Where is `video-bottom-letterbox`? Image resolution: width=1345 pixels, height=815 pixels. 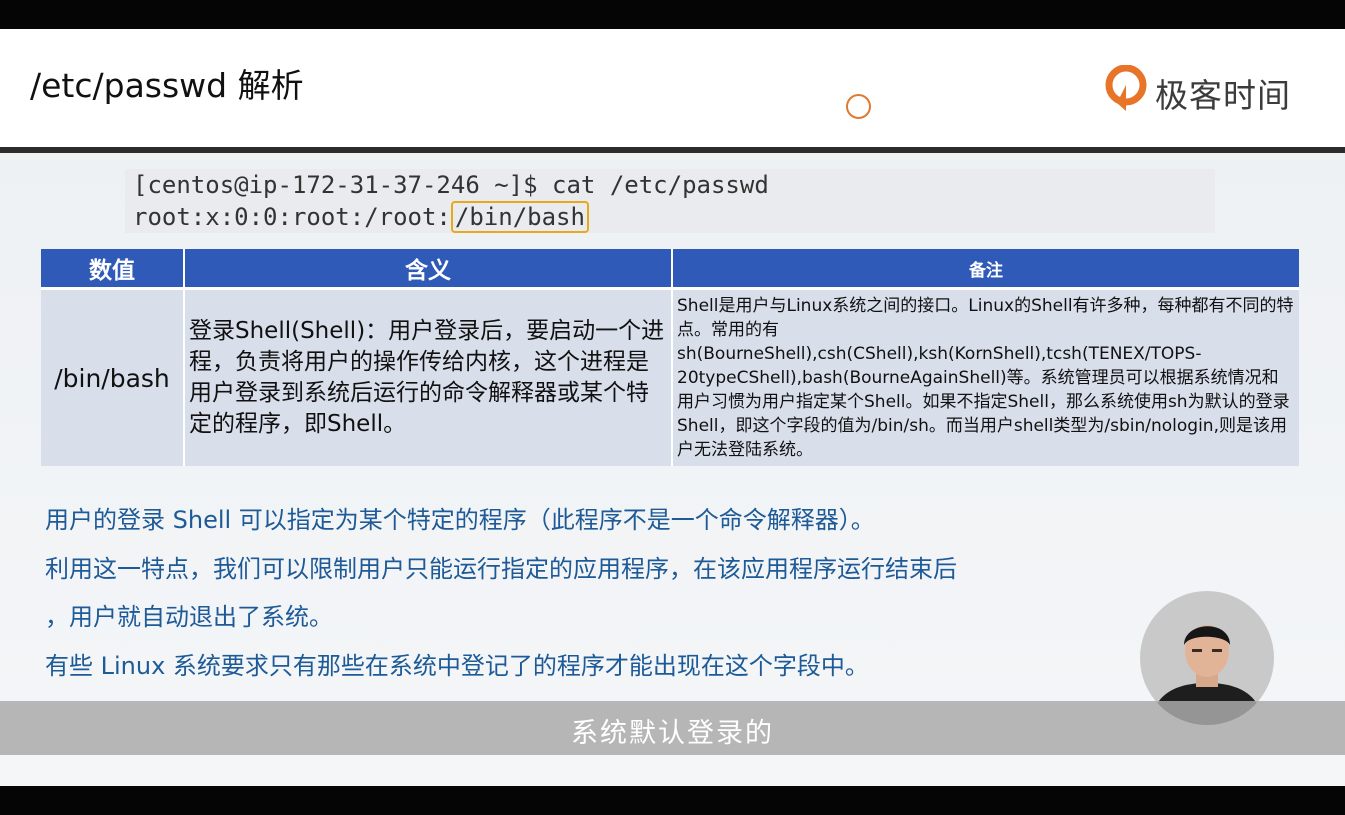 video-bottom-letterbox is located at coordinates (672, 800).